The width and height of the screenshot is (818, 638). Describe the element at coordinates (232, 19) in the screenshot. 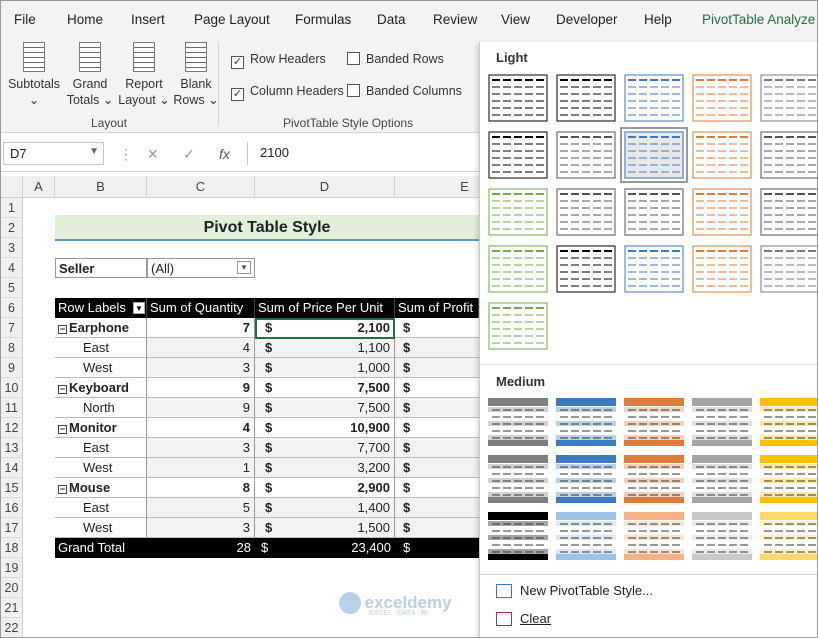

I see `menu-page-layout: Page Layout` at that location.